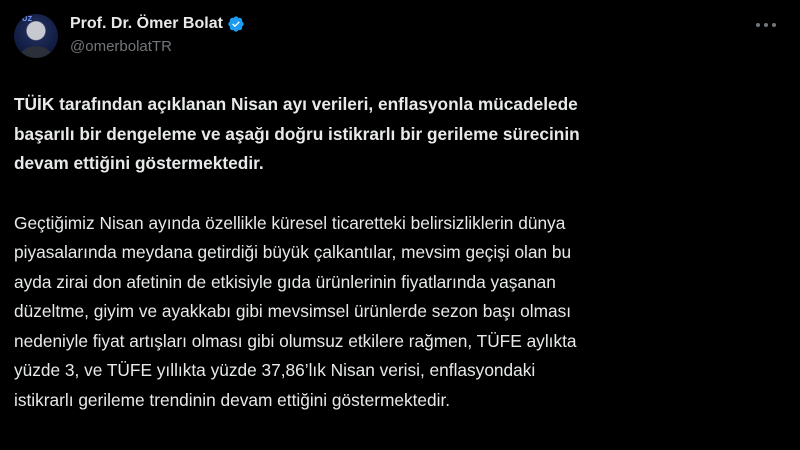 The image size is (800, 450). I want to click on avatar-text: YÜZ, so click(25, 19).